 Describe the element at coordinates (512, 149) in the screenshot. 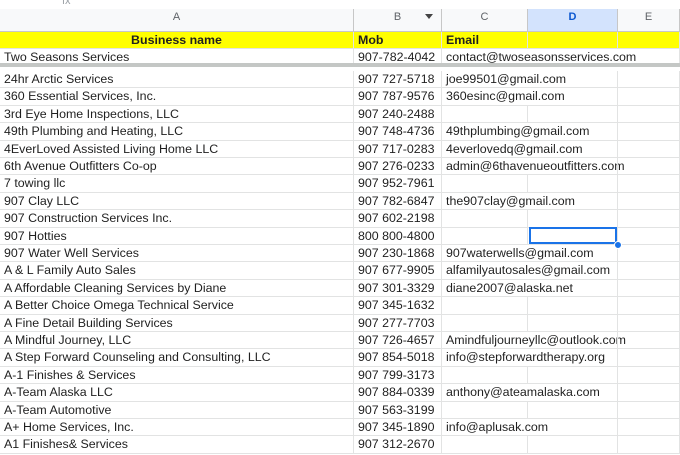

I see `email-cell: 4everlovedq@gmail.com` at that location.